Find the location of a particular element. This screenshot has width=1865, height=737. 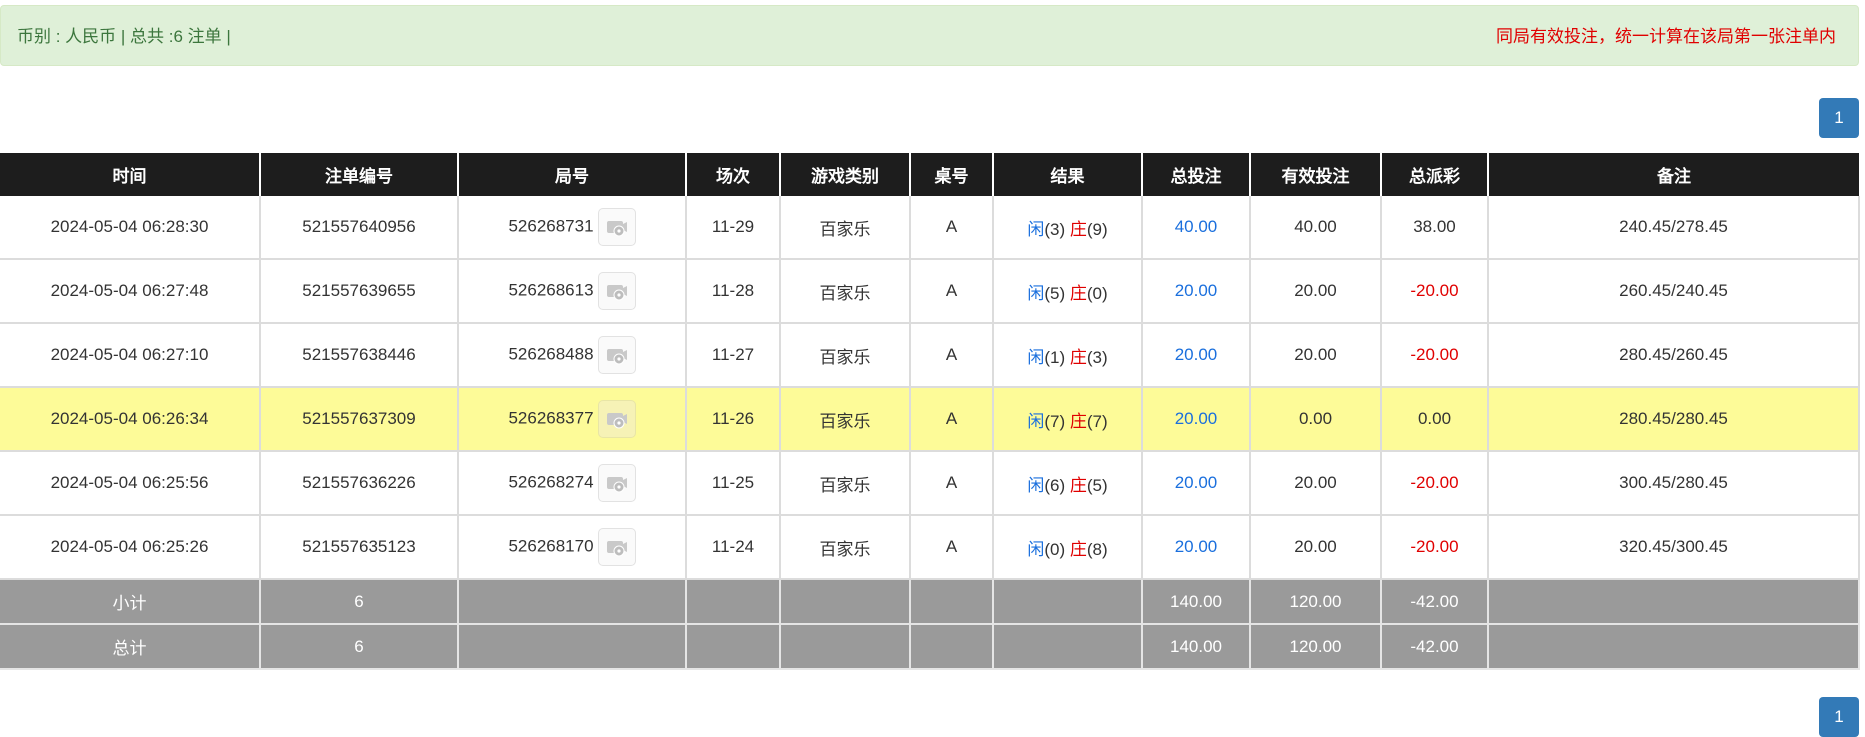

cell-time: 2024-05-04 06:26:34 is located at coordinates (130, 419).